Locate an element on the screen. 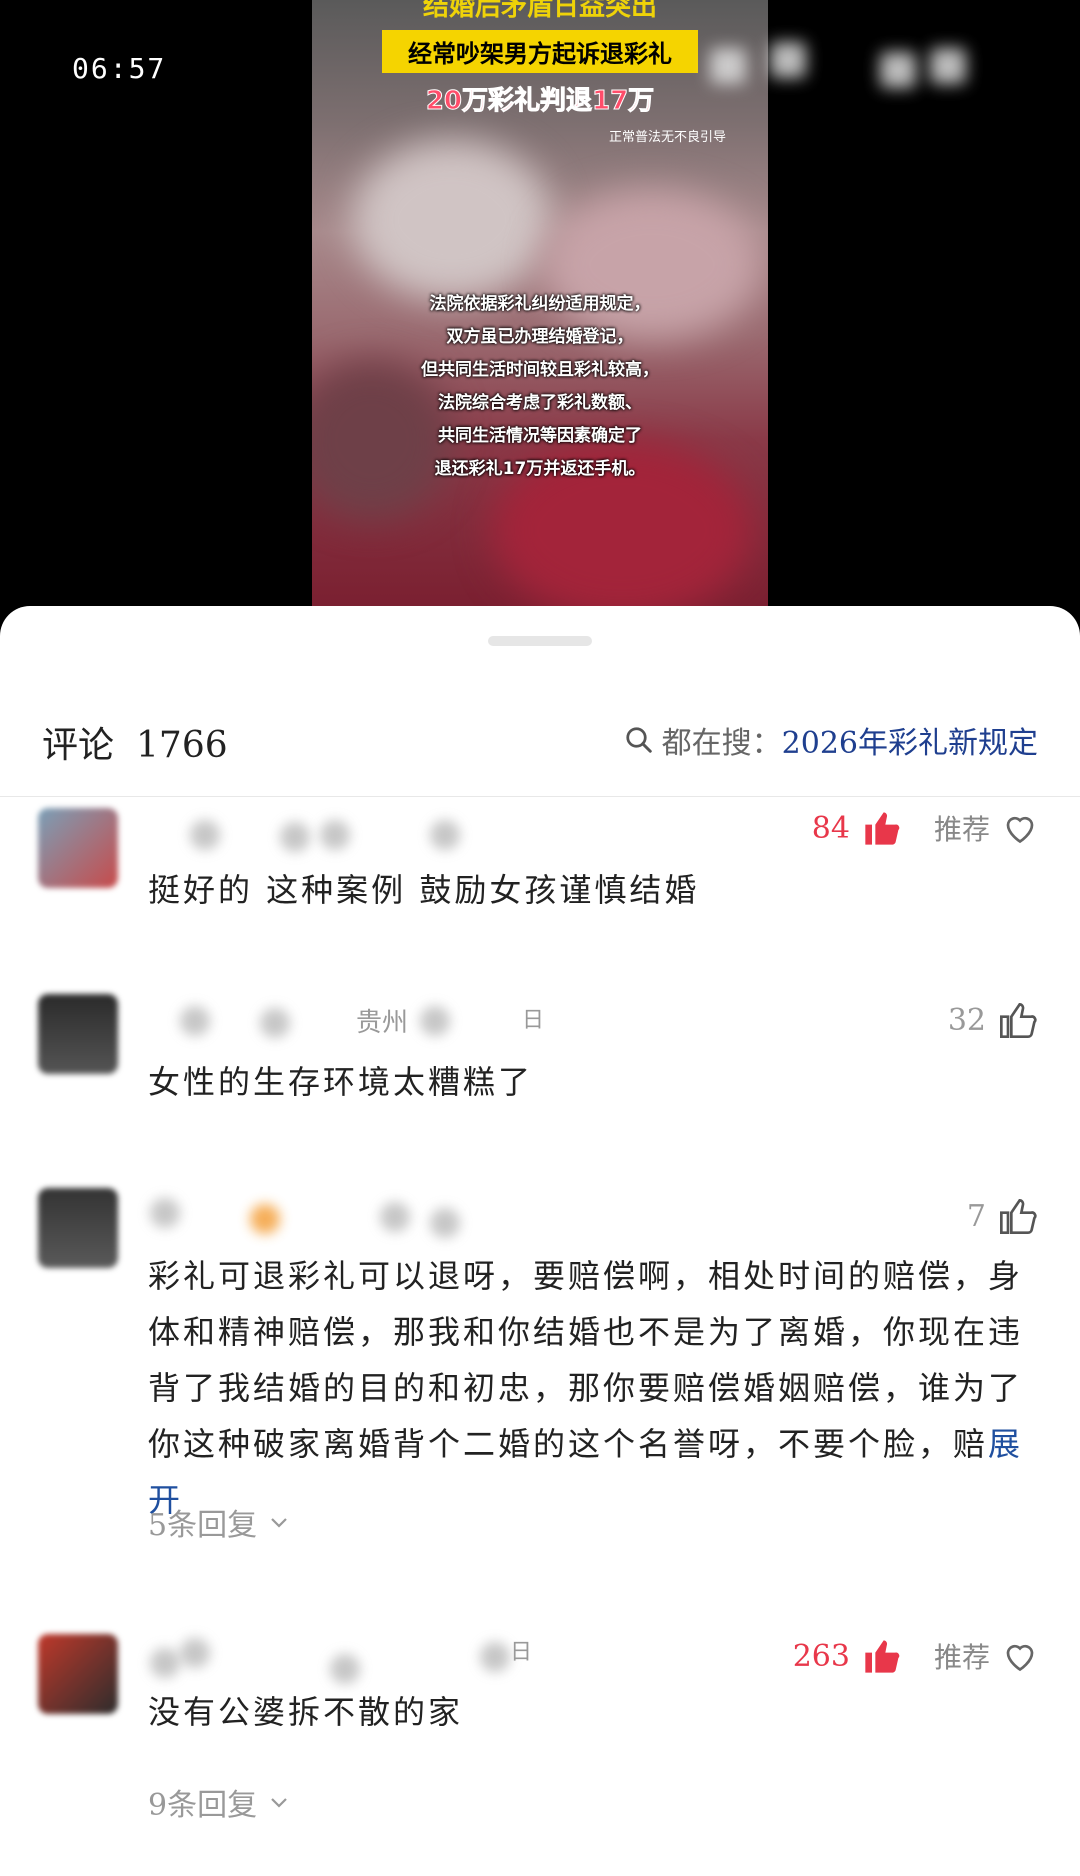 The width and height of the screenshot is (1080, 1876). comment-text: 女性的生存环境太糟糕了 is located at coordinates (341, 1082).